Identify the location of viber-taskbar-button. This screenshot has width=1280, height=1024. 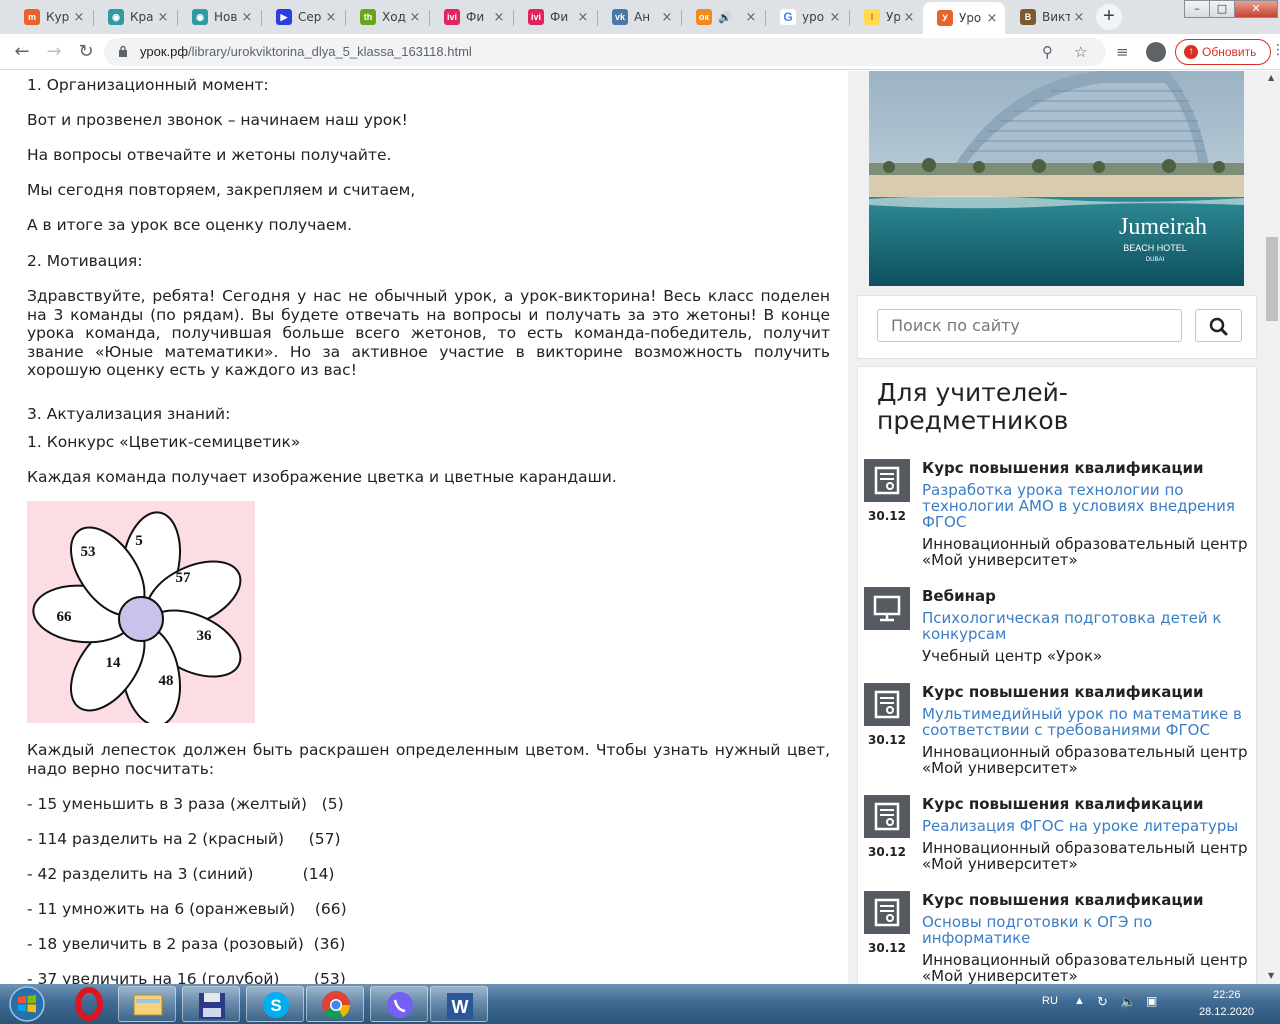
(399, 1004).